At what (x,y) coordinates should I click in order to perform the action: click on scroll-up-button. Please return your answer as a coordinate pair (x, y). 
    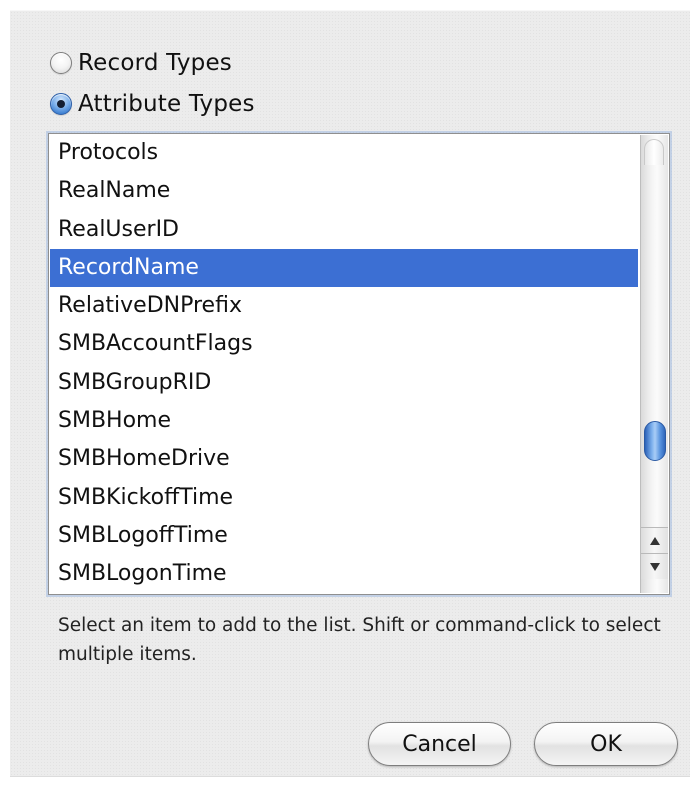
    Looking at the image, I should click on (654, 540).